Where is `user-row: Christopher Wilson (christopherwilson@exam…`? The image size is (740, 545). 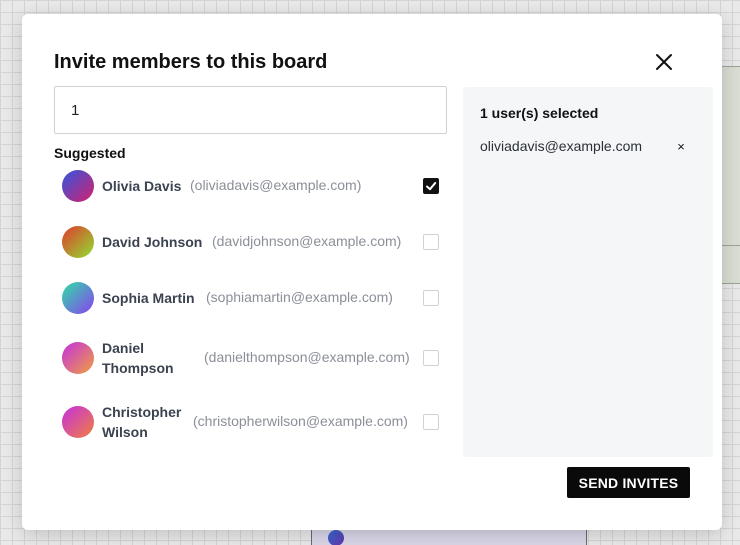
user-row: Christopher Wilson (christopherwilson@exam… is located at coordinates (250, 422).